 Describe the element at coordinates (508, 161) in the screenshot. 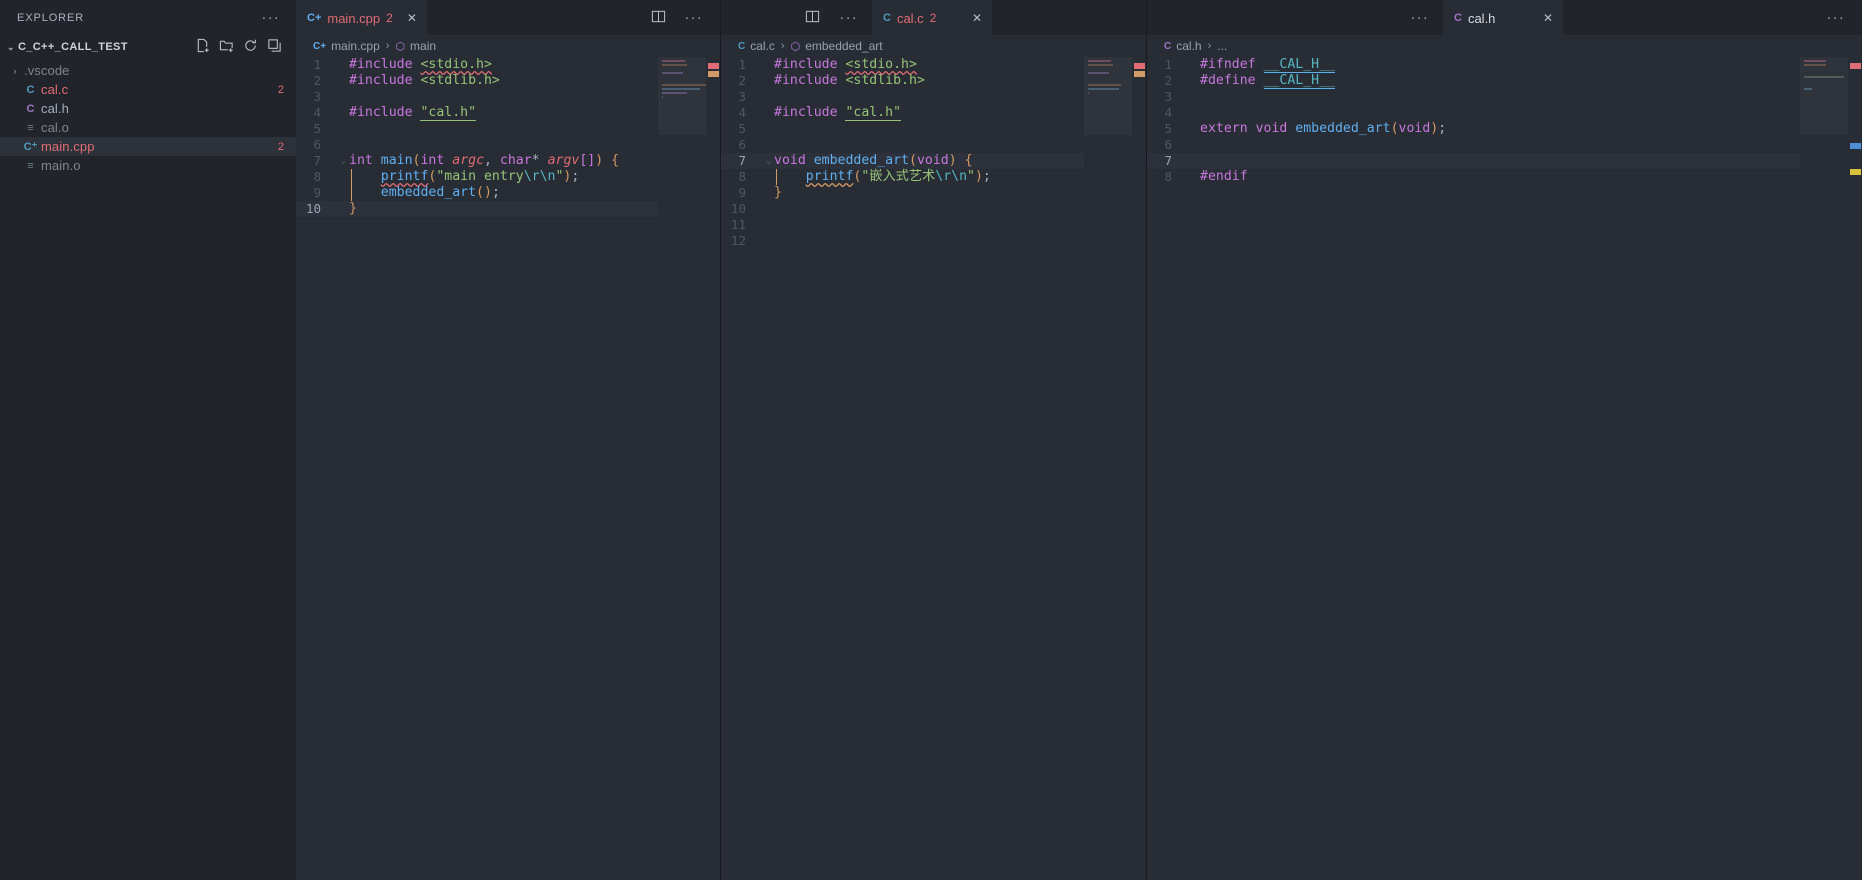

I see `code-line: 7 ⌄ int main(int argc, char* argv[]) {` at that location.